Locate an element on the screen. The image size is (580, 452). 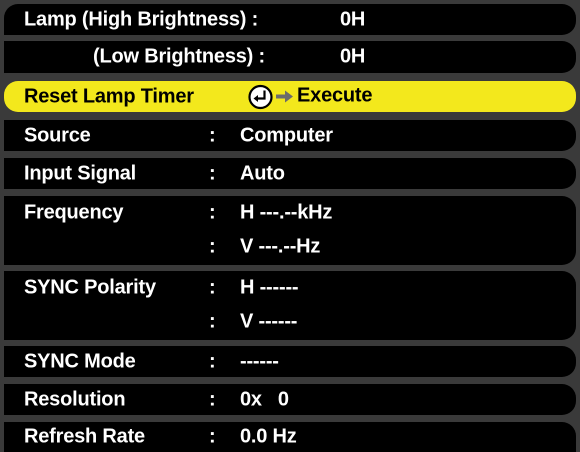
lamp-high-label: Lamp (High Brightness) : is located at coordinates (141, 19).